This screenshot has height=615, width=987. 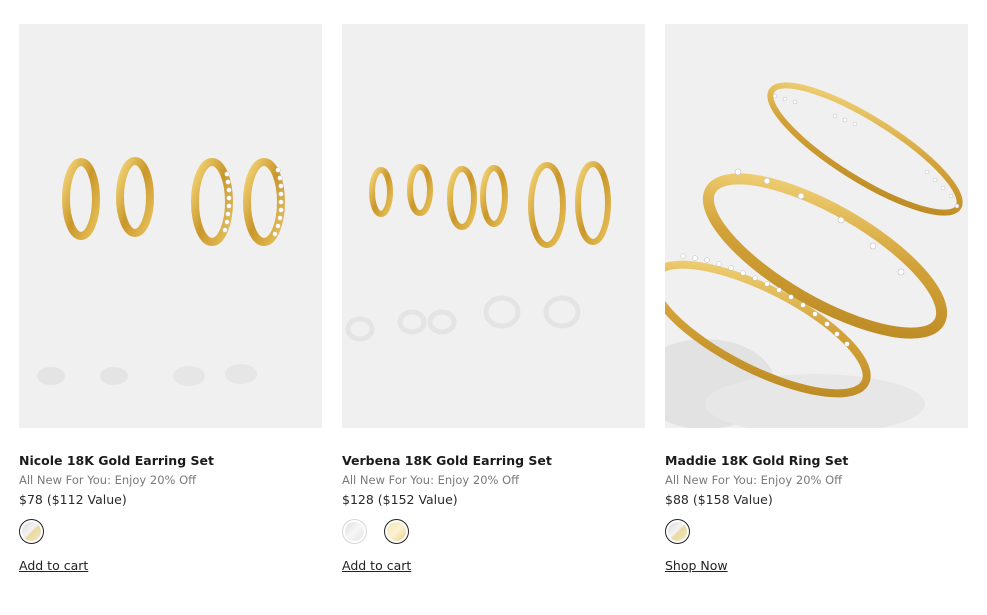 What do you see at coordinates (493, 461) in the screenshot?
I see `product-name: Verbena 18K Gold Earring Set` at bounding box center [493, 461].